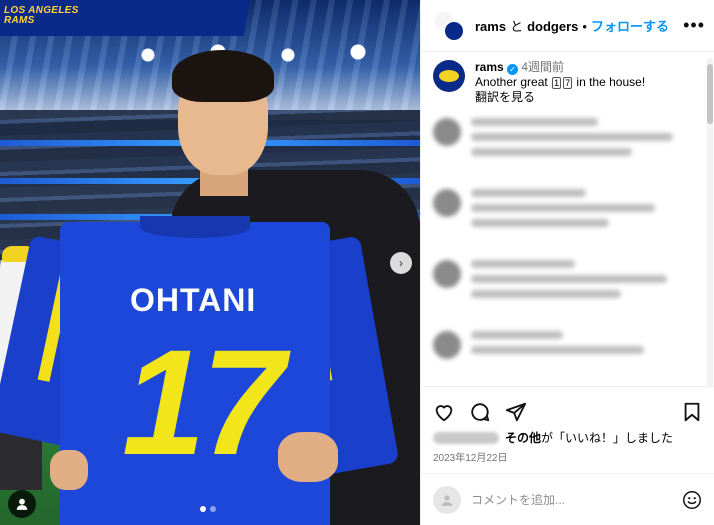 The image size is (714, 525). Describe the element at coordinates (516, 412) in the screenshot. I see `share-icon` at that location.